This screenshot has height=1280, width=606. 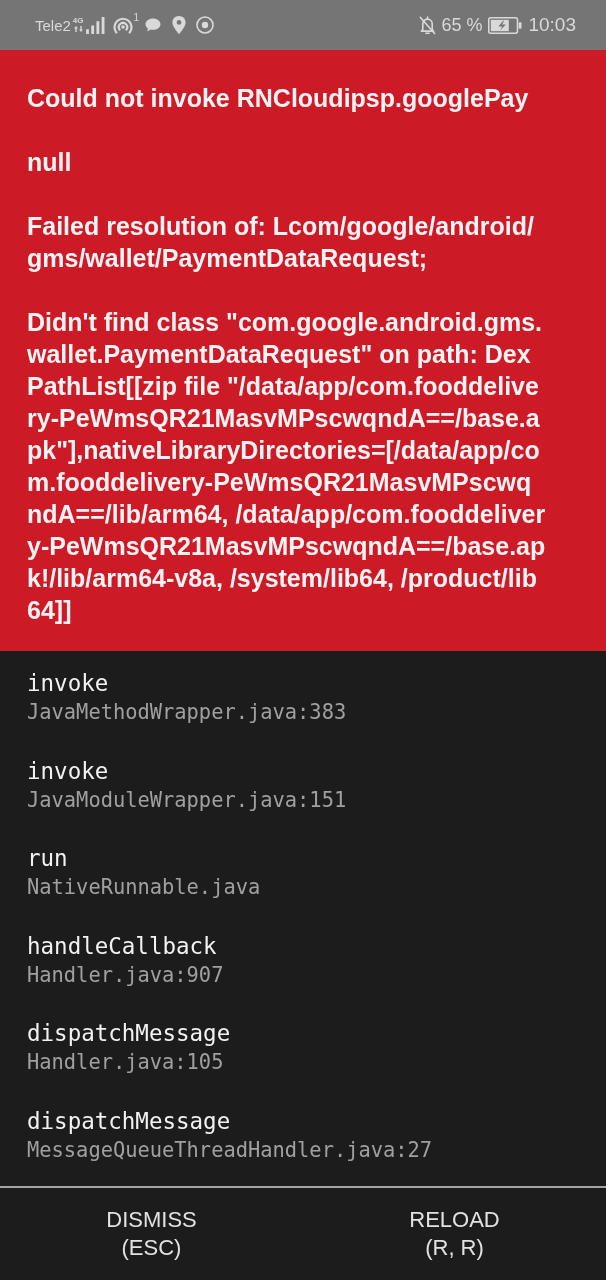 I want to click on file-location: JavaModuleWrapper.java:151, so click(x=187, y=800).